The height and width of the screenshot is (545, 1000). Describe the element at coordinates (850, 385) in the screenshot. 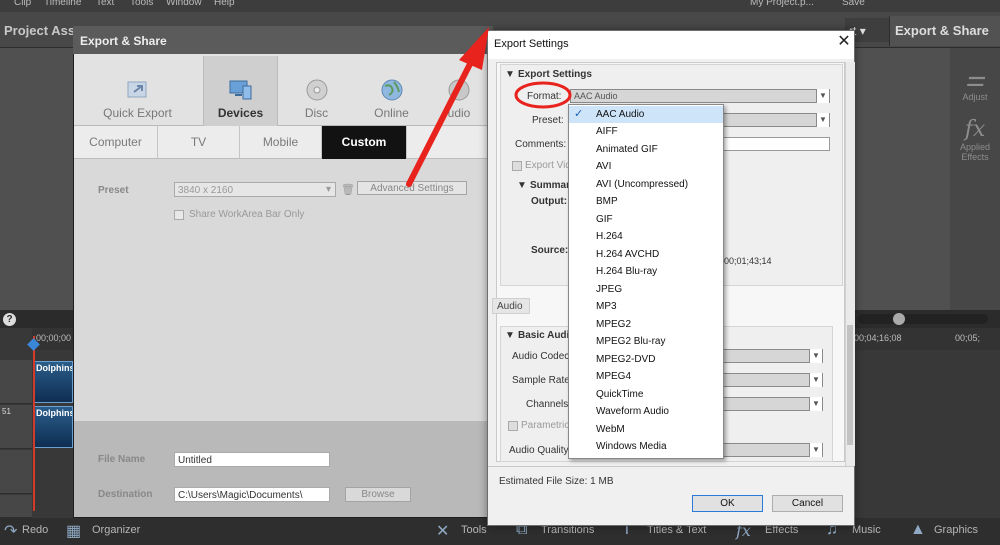

I see `scrollbar-thumb` at that location.